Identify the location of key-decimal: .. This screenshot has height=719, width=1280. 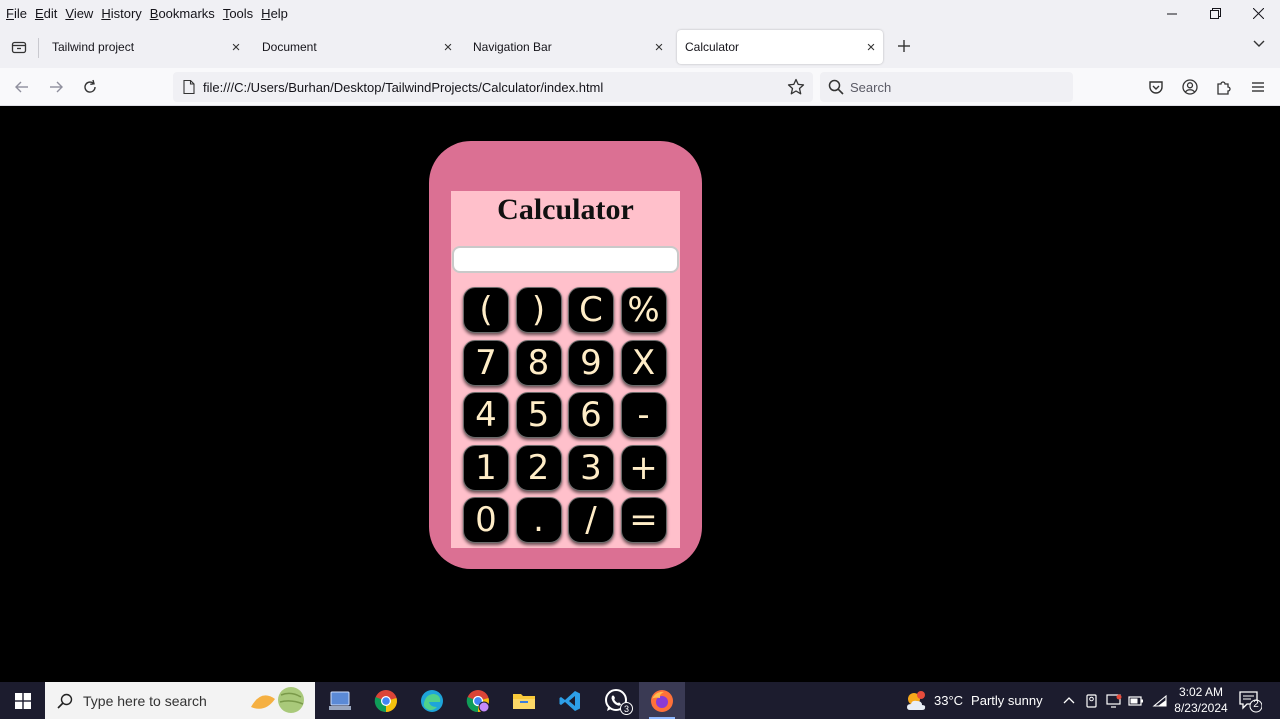
(538, 520).